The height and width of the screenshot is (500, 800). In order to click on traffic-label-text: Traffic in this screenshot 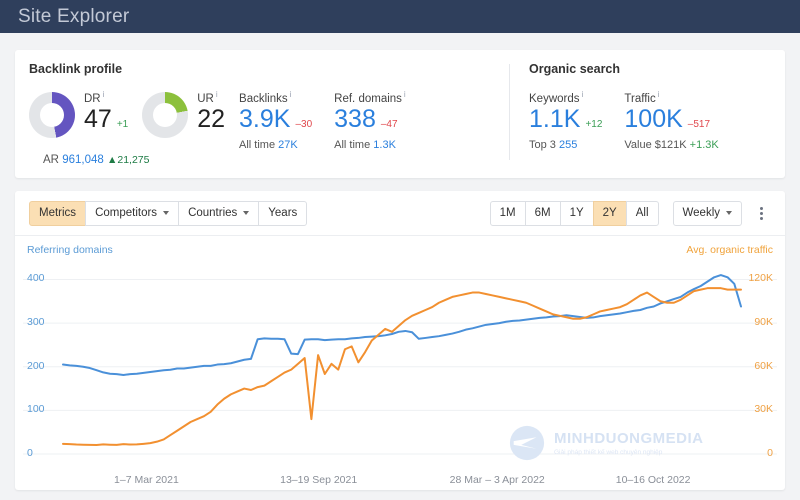, I will do `click(640, 98)`.